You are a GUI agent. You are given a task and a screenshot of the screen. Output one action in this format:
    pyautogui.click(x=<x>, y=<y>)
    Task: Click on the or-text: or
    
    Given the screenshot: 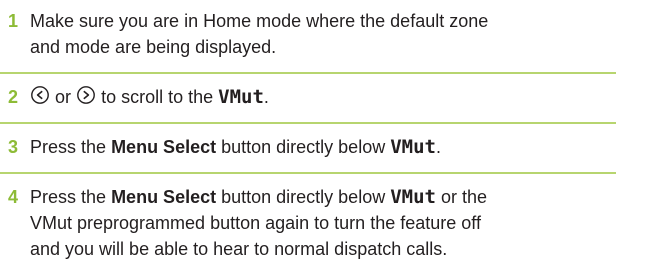 What is the action you would take?
    pyautogui.click(x=63, y=97)
    